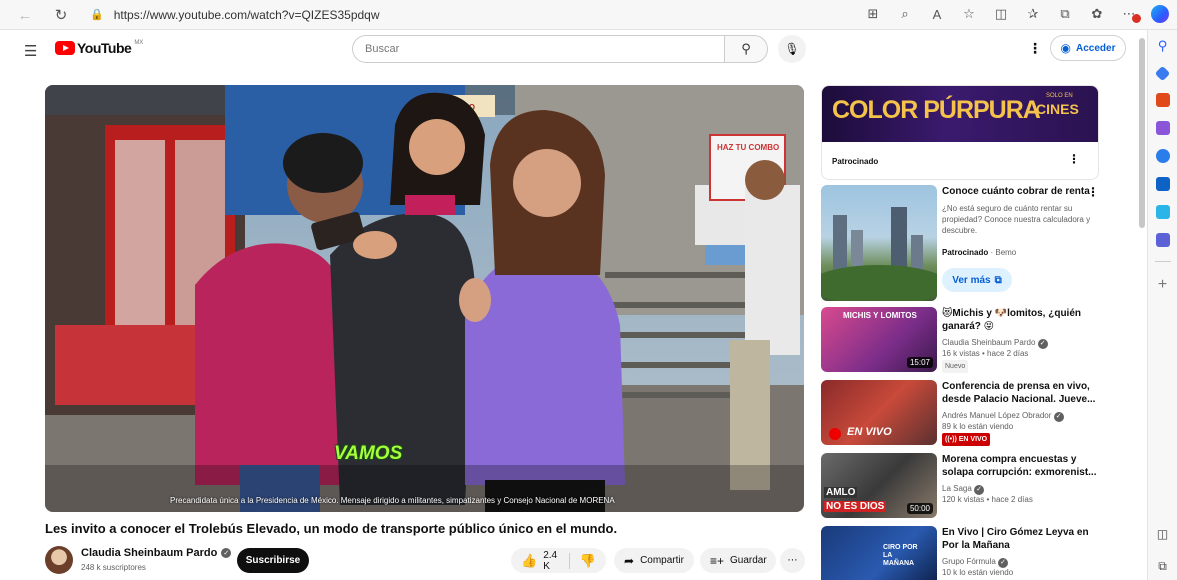 Image resolution: width=1177 pixels, height=580 pixels. Describe the element at coordinates (919, 362) in the screenshot. I see `video-duration: 15:07` at that location.